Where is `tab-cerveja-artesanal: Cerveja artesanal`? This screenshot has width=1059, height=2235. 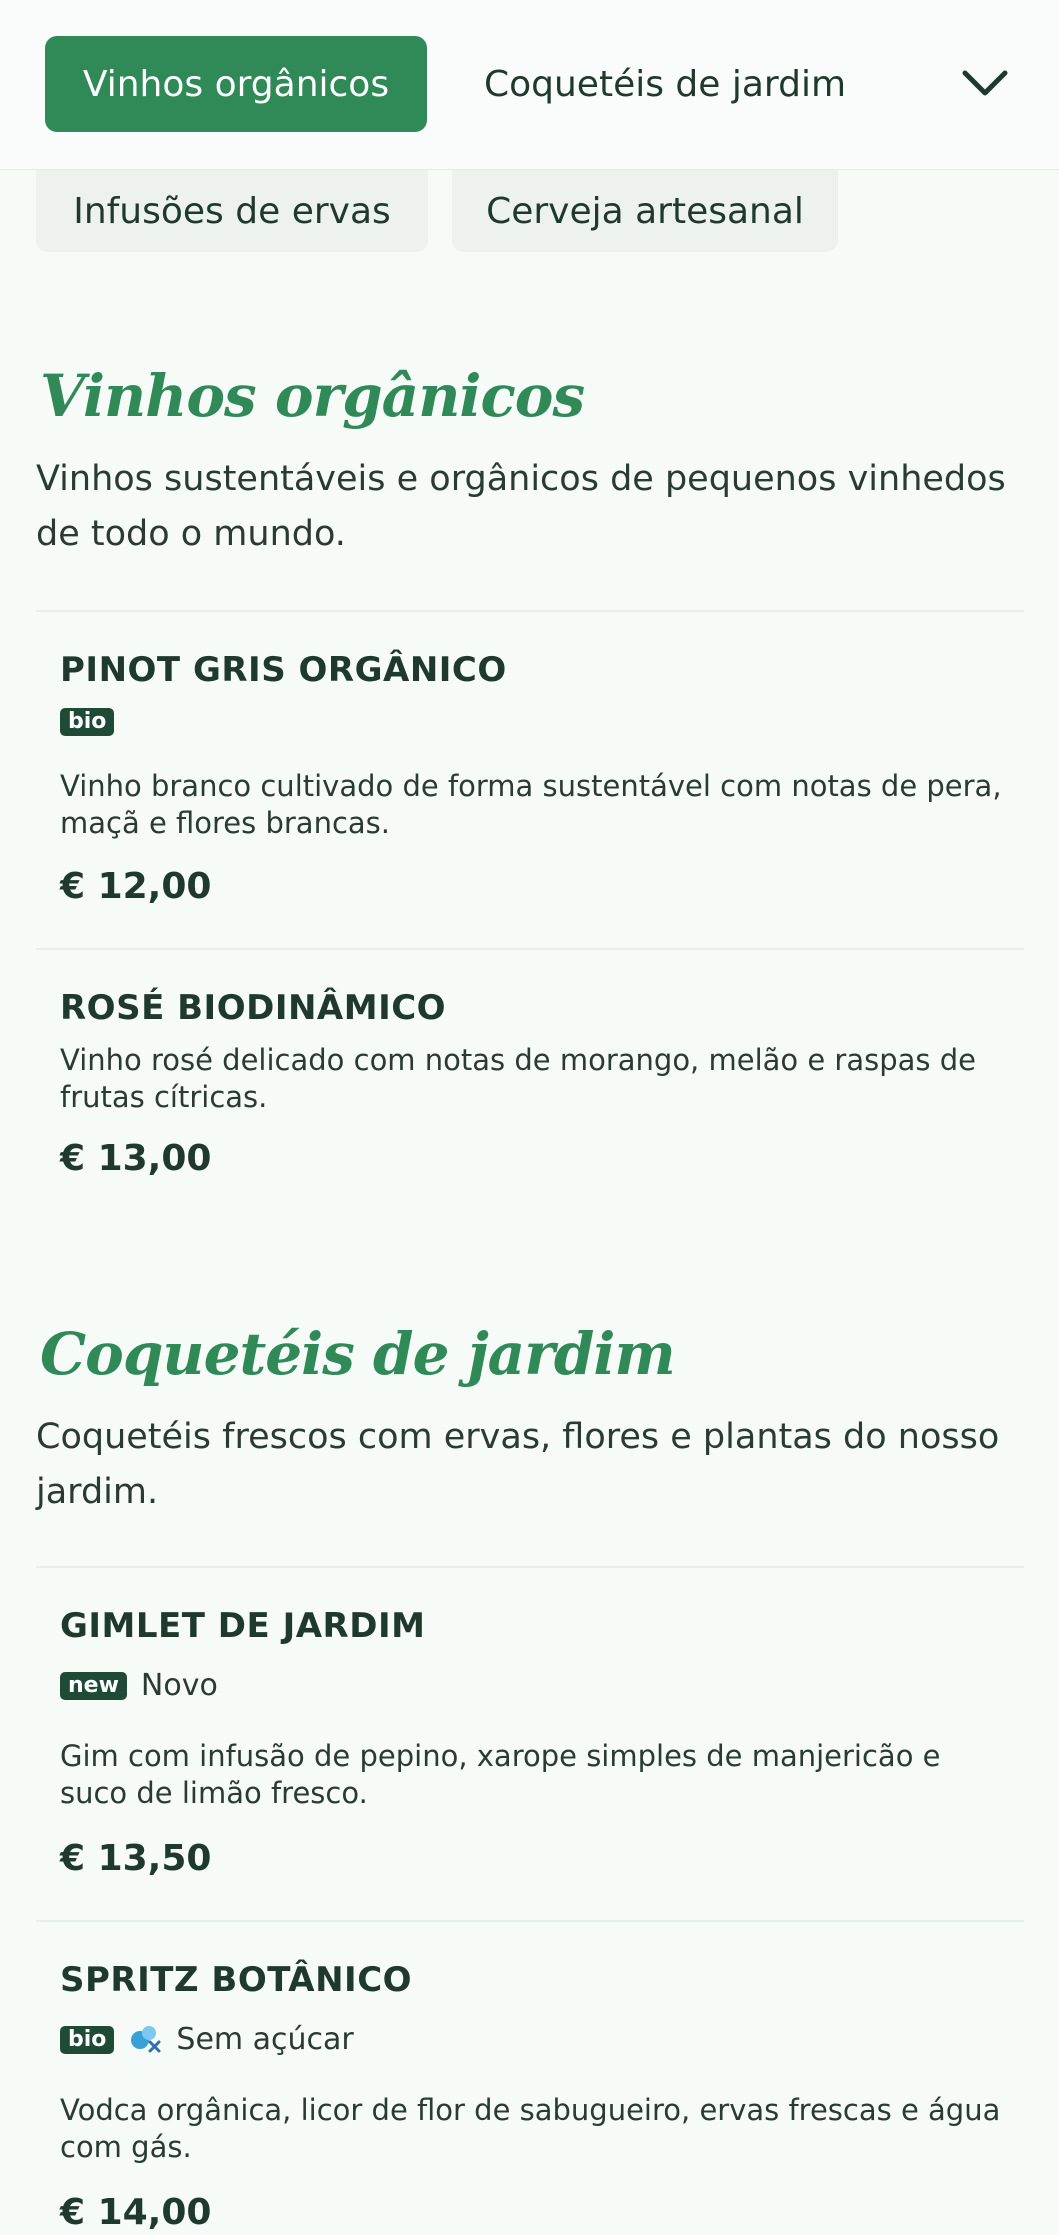
tab-cerveja-artesanal: Cerveja artesanal is located at coordinates (645, 211).